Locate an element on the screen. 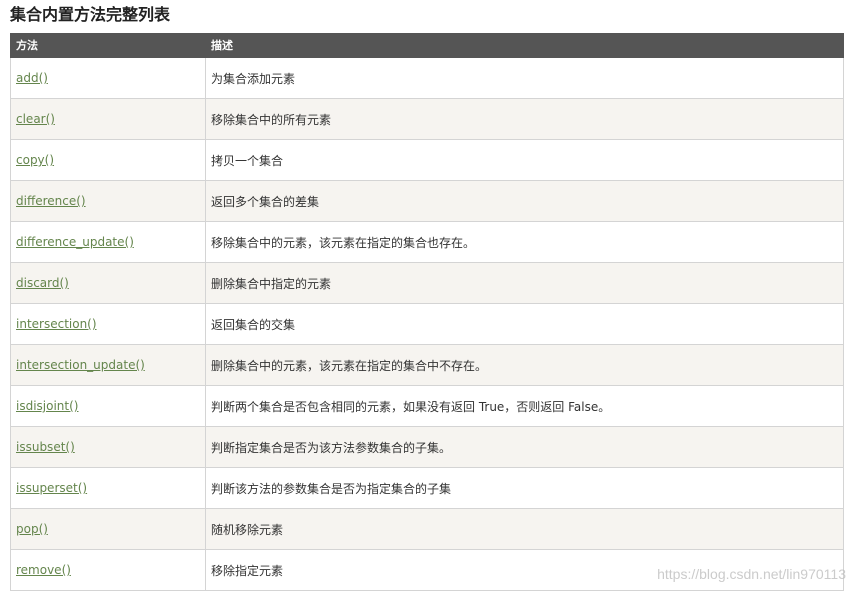 Image resolution: width=854 pixels, height=594 pixels. description-text: 判断该方法的参数集合是否为指定集合的子集 is located at coordinates (331, 488).